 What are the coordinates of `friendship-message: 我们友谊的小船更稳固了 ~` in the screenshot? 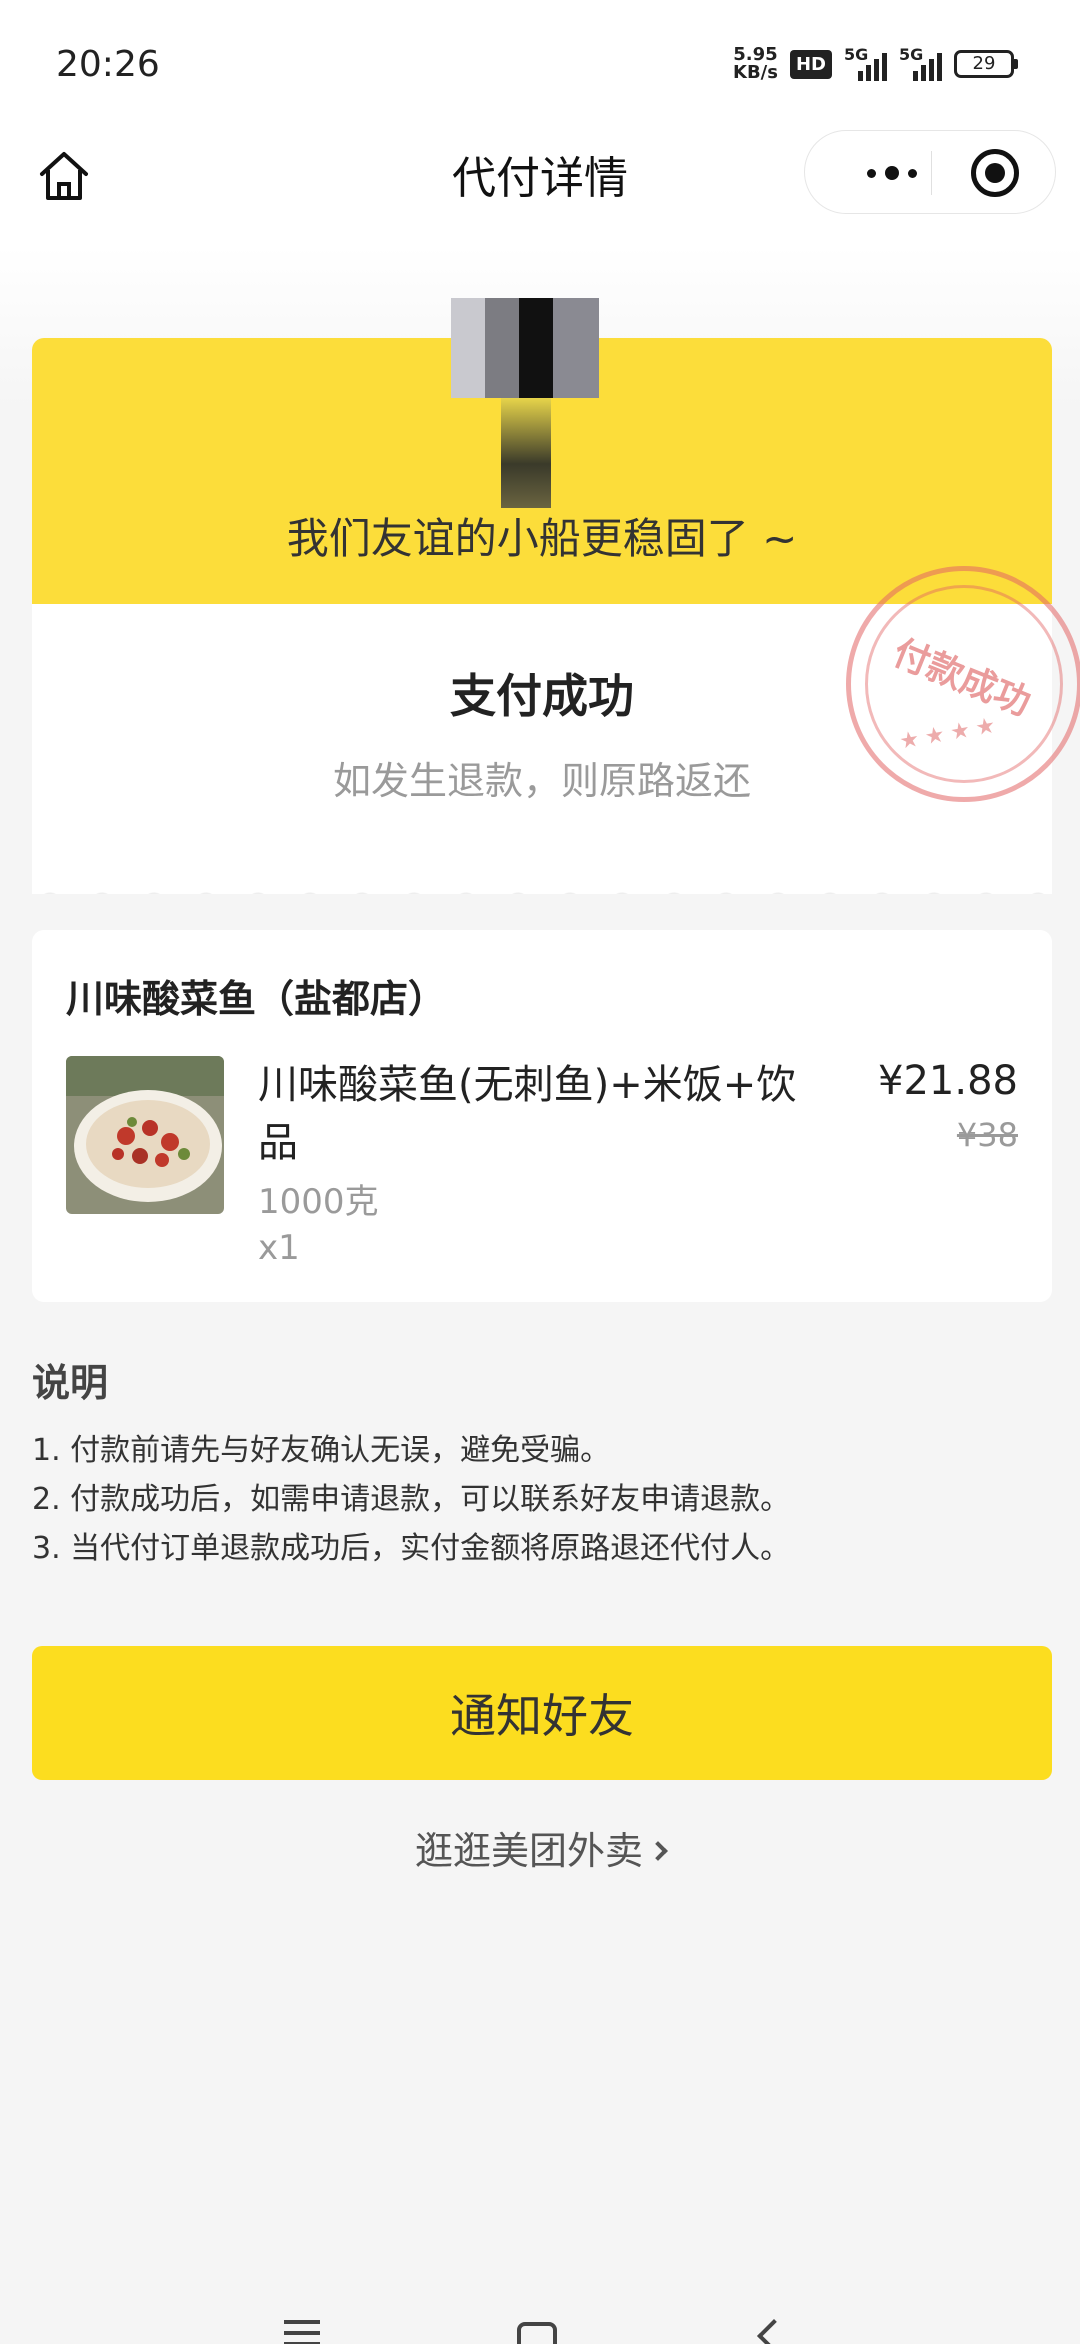 It's located at (542, 538).